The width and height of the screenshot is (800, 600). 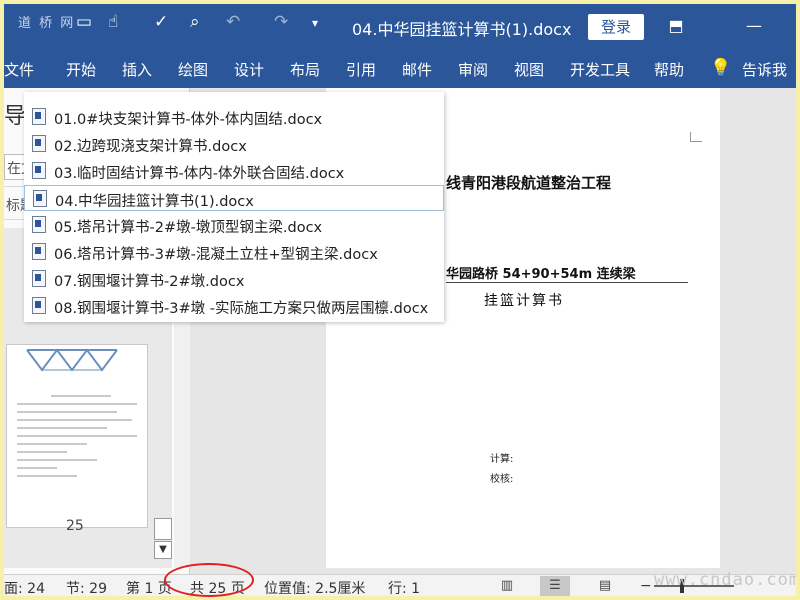 What do you see at coordinates (113, 22) in the screenshot?
I see `touch-mode-icon: ☝` at bounding box center [113, 22].